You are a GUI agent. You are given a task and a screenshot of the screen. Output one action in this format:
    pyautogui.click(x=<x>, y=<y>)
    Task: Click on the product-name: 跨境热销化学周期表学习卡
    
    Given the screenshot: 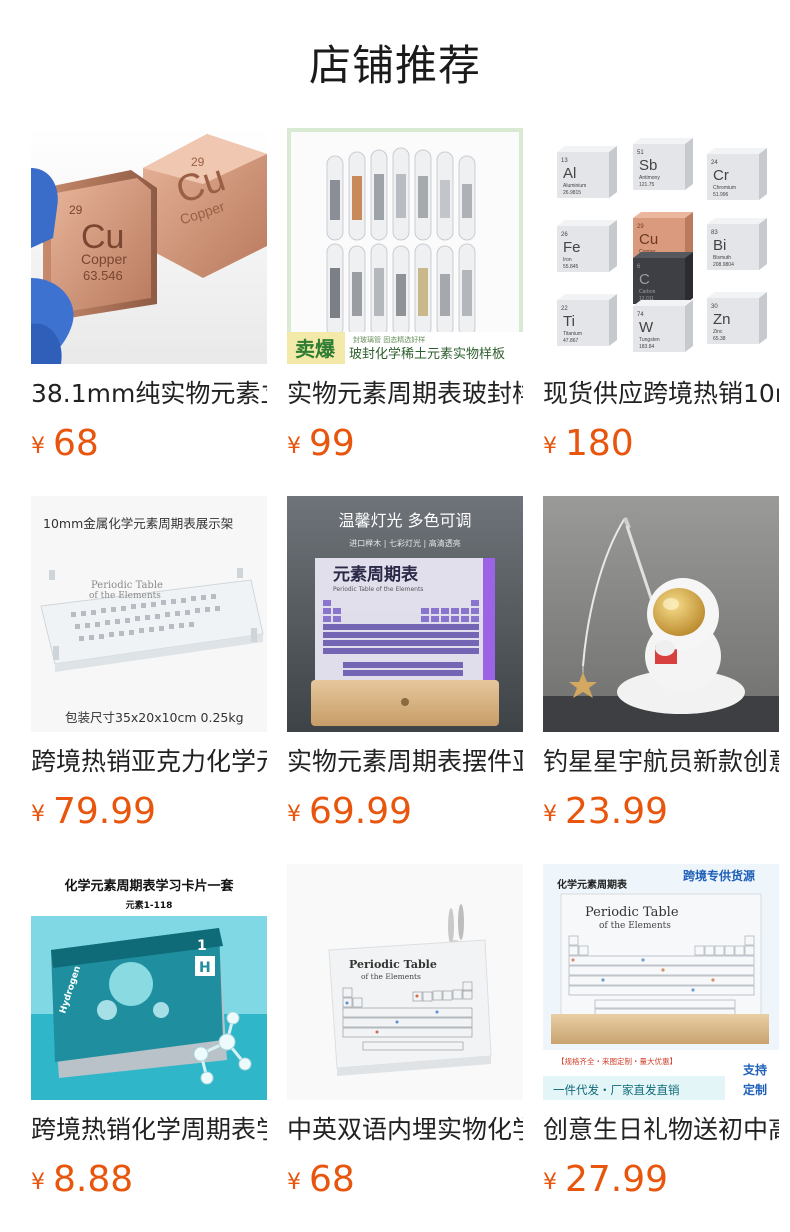 What is the action you would take?
    pyautogui.click(x=149, y=1130)
    